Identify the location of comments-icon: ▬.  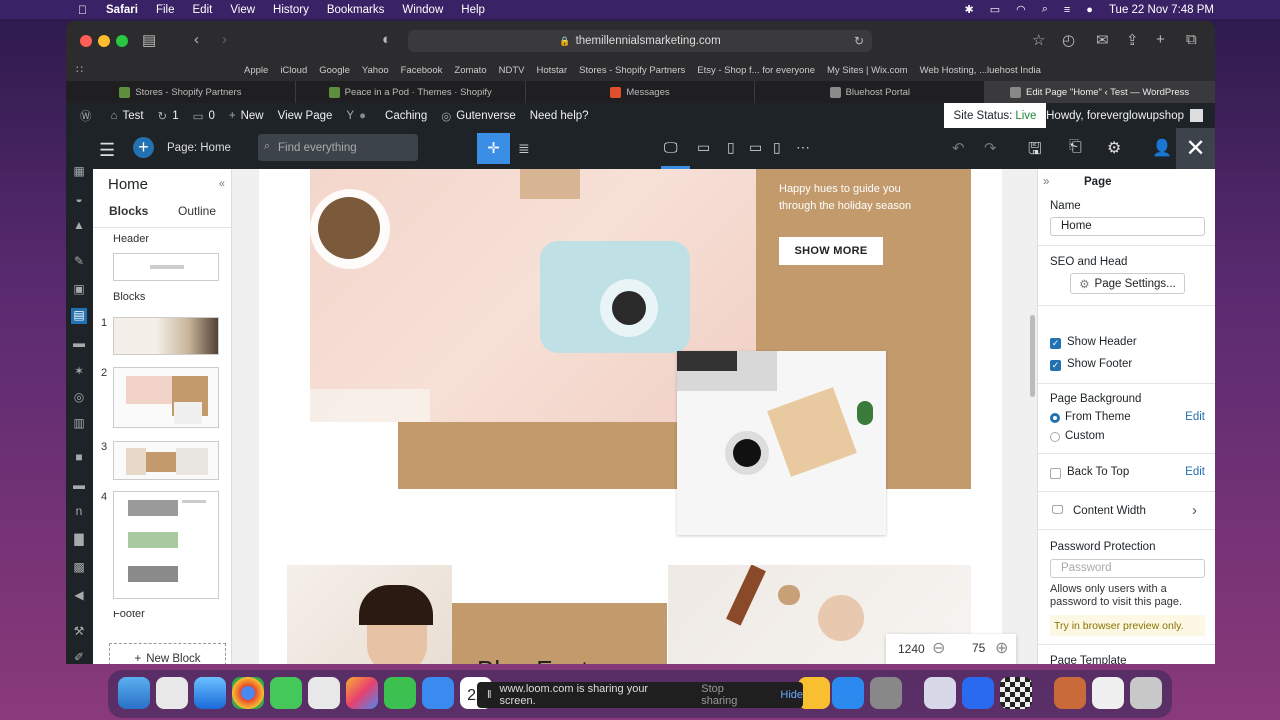
(79, 344).